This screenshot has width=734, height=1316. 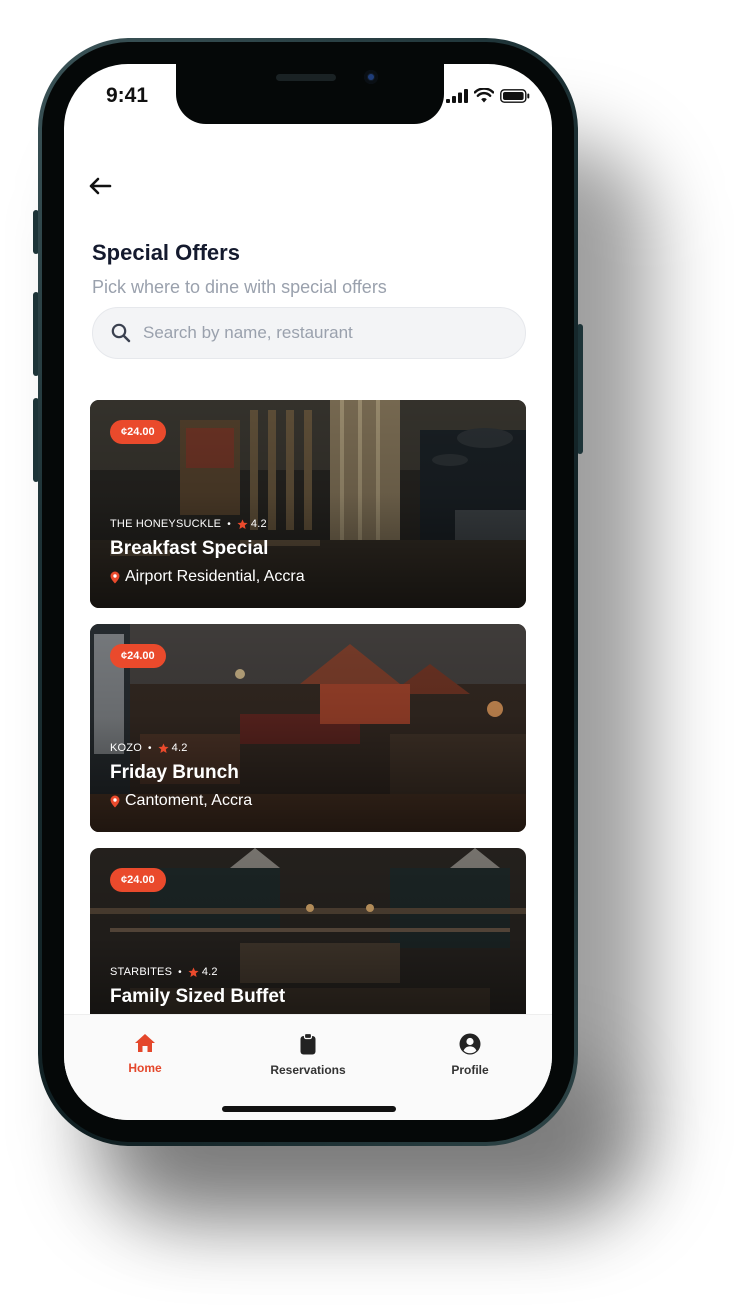 I want to click on card-meta: KOZO • 4.2, so click(x=149, y=748).